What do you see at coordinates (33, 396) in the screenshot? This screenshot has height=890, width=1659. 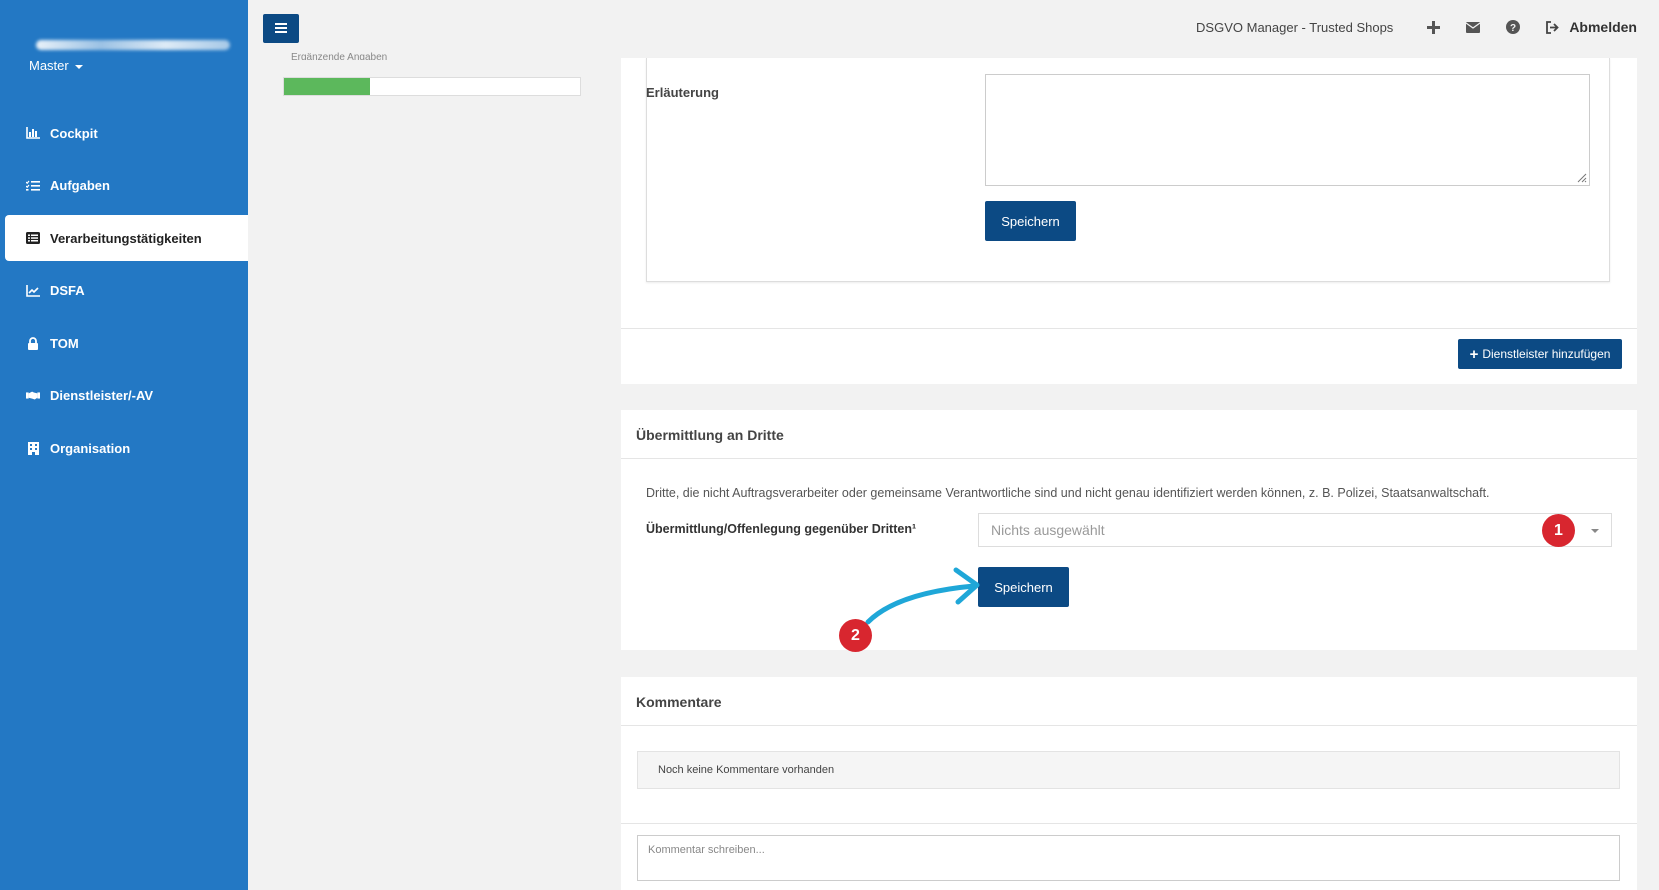 I see `handshake-icon` at bounding box center [33, 396].